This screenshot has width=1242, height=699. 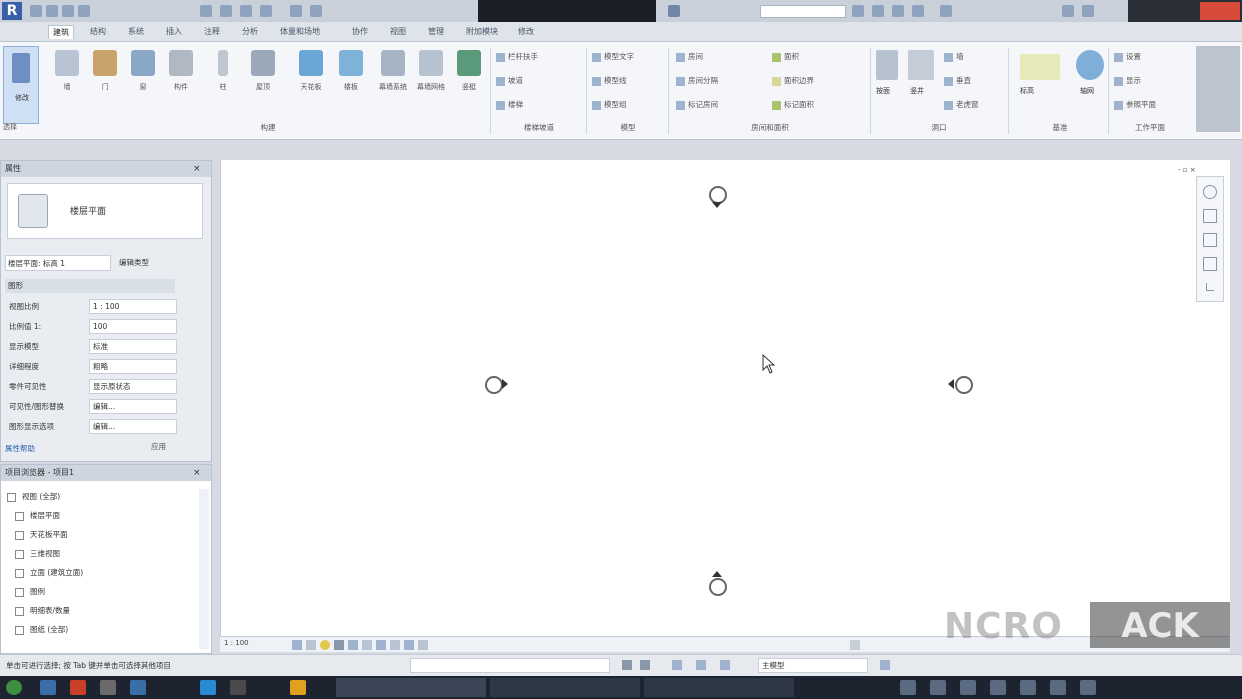 What do you see at coordinates (12, 11) in the screenshot?
I see `app-logo: R` at bounding box center [12, 11].